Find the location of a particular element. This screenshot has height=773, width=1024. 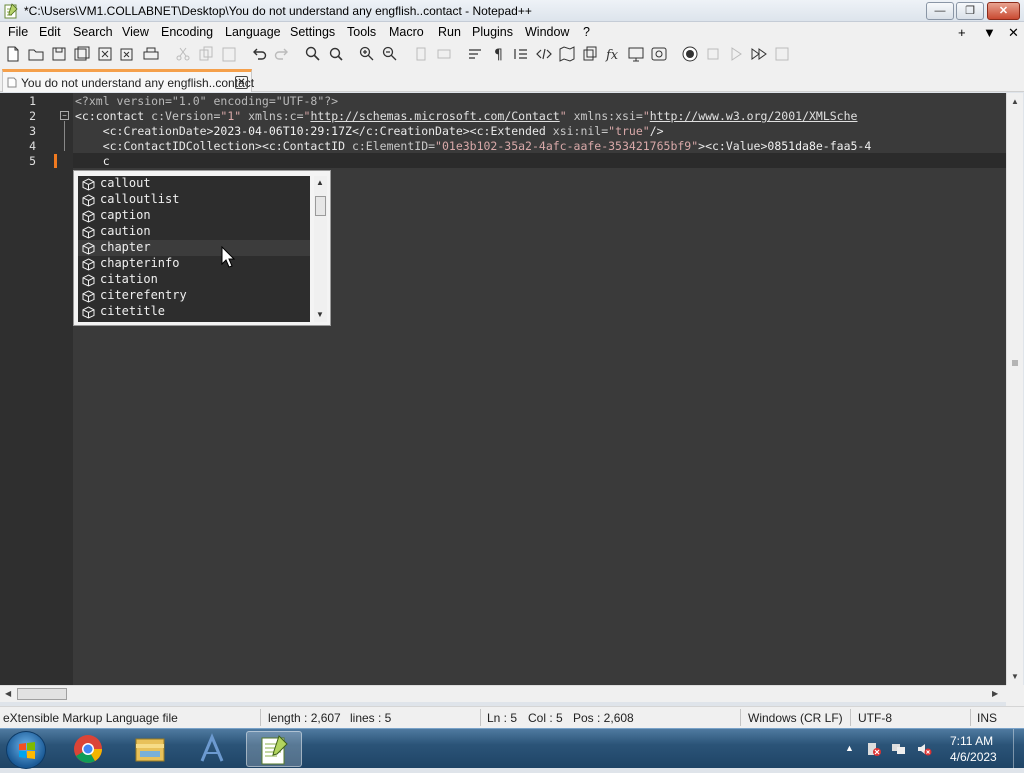

save-all-icon is located at coordinates (82, 54).